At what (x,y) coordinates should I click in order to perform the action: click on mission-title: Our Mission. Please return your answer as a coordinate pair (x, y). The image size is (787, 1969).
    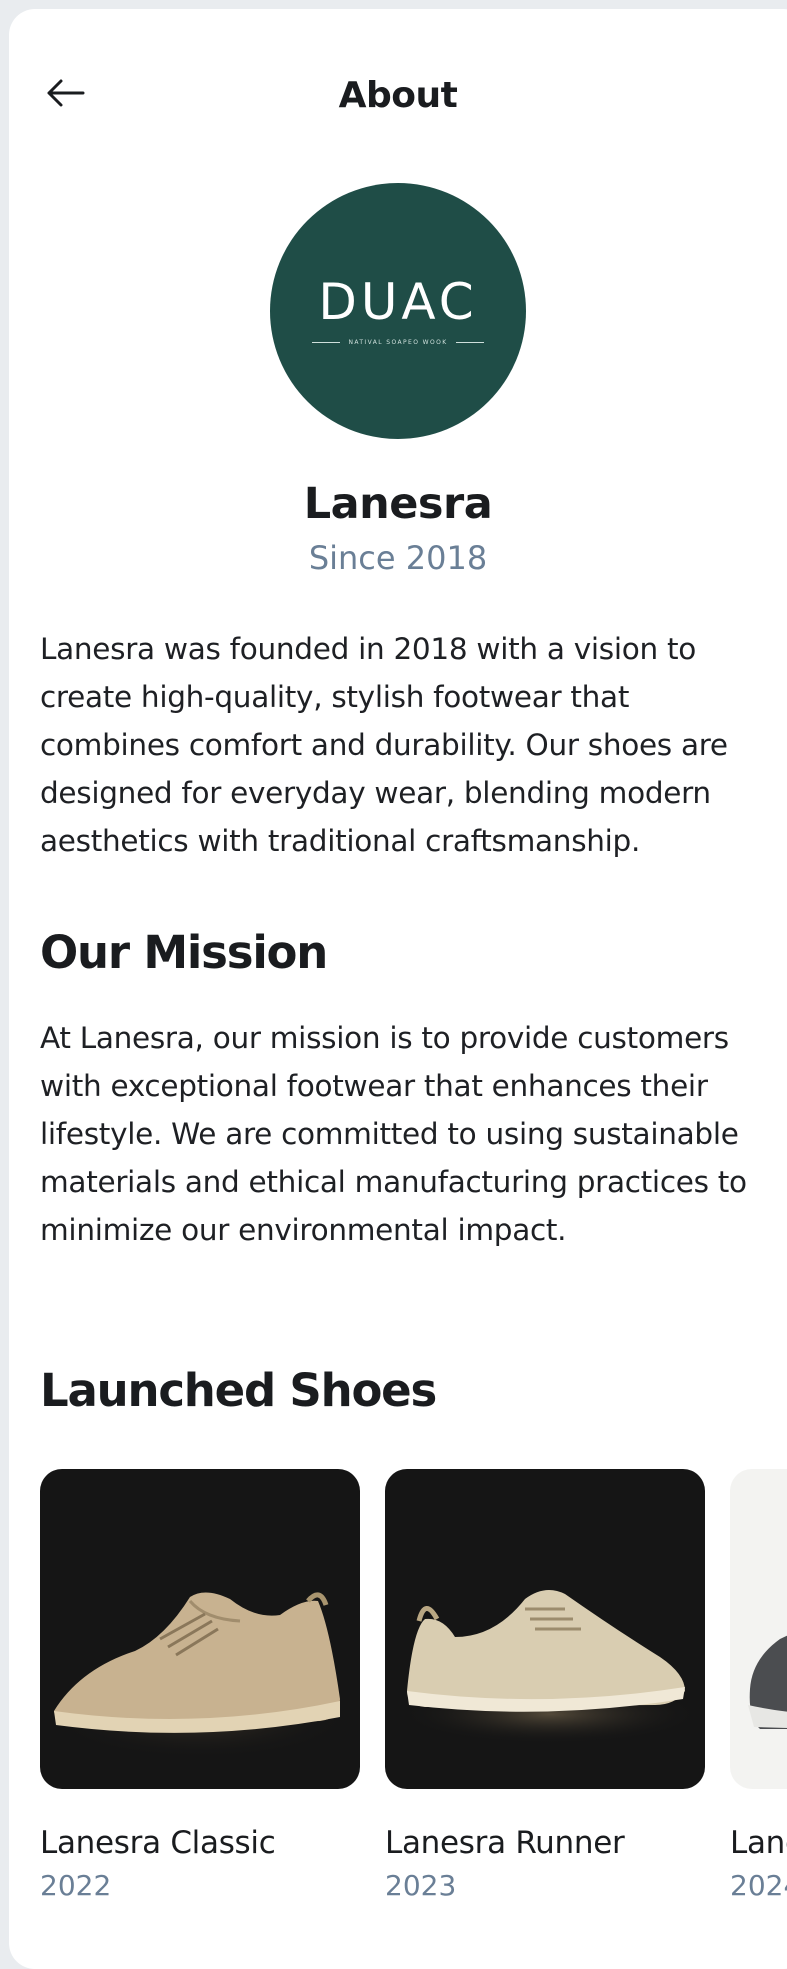
    Looking at the image, I should click on (184, 952).